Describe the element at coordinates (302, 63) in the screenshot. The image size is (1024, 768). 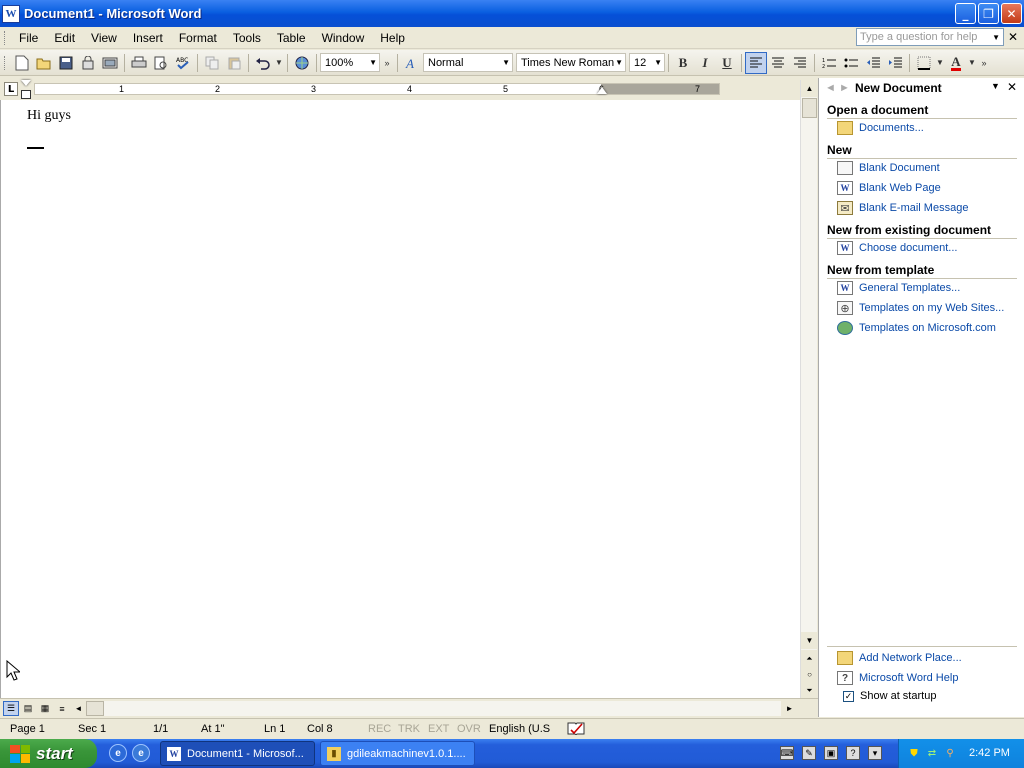
I see `hyperlink-icon` at that location.